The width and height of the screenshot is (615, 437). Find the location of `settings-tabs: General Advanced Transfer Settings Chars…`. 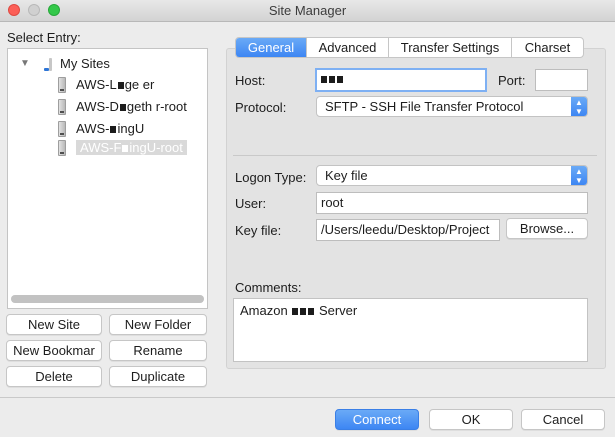

settings-tabs: General Advanced Transfer Settings Chars… is located at coordinates (409, 47).